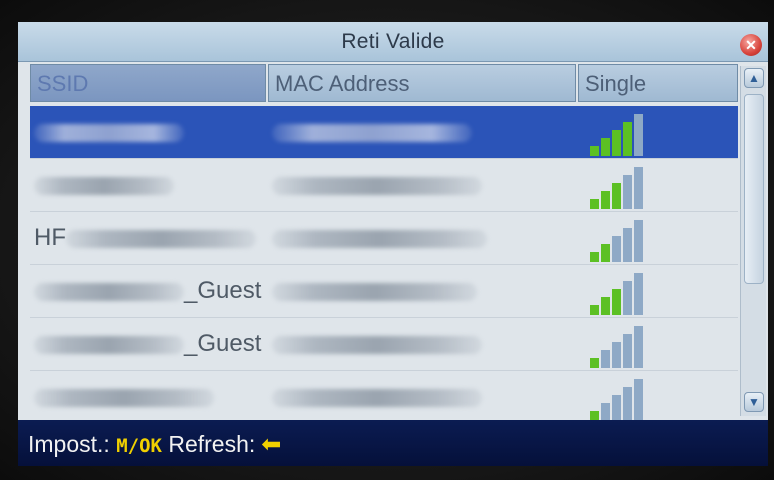 Image resolution: width=774 pixels, height=480 pixels. I want to click on footer-hint: Impost.: M/OK Refresh: ⬅, so click(154, 444).